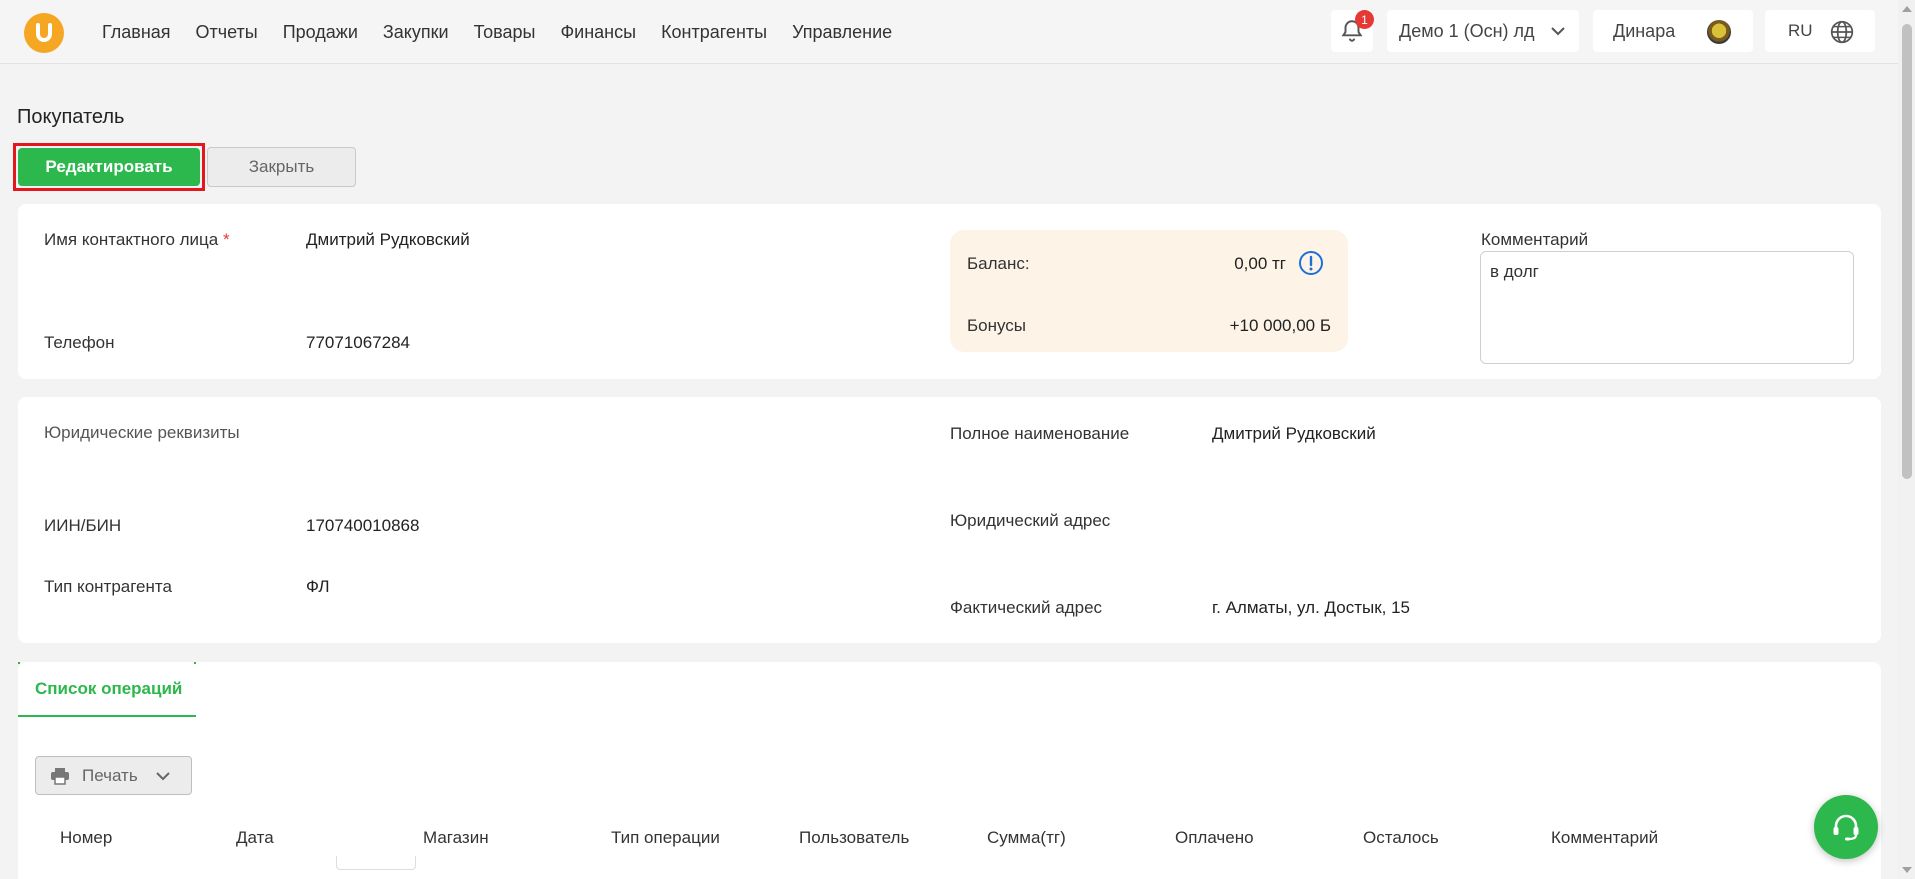 This screenshot has height=879, width=1915. What do you see at coordinates (1842, 32) in the screenshot?
I see `globe-icon` at bounding box center [1842, 32].